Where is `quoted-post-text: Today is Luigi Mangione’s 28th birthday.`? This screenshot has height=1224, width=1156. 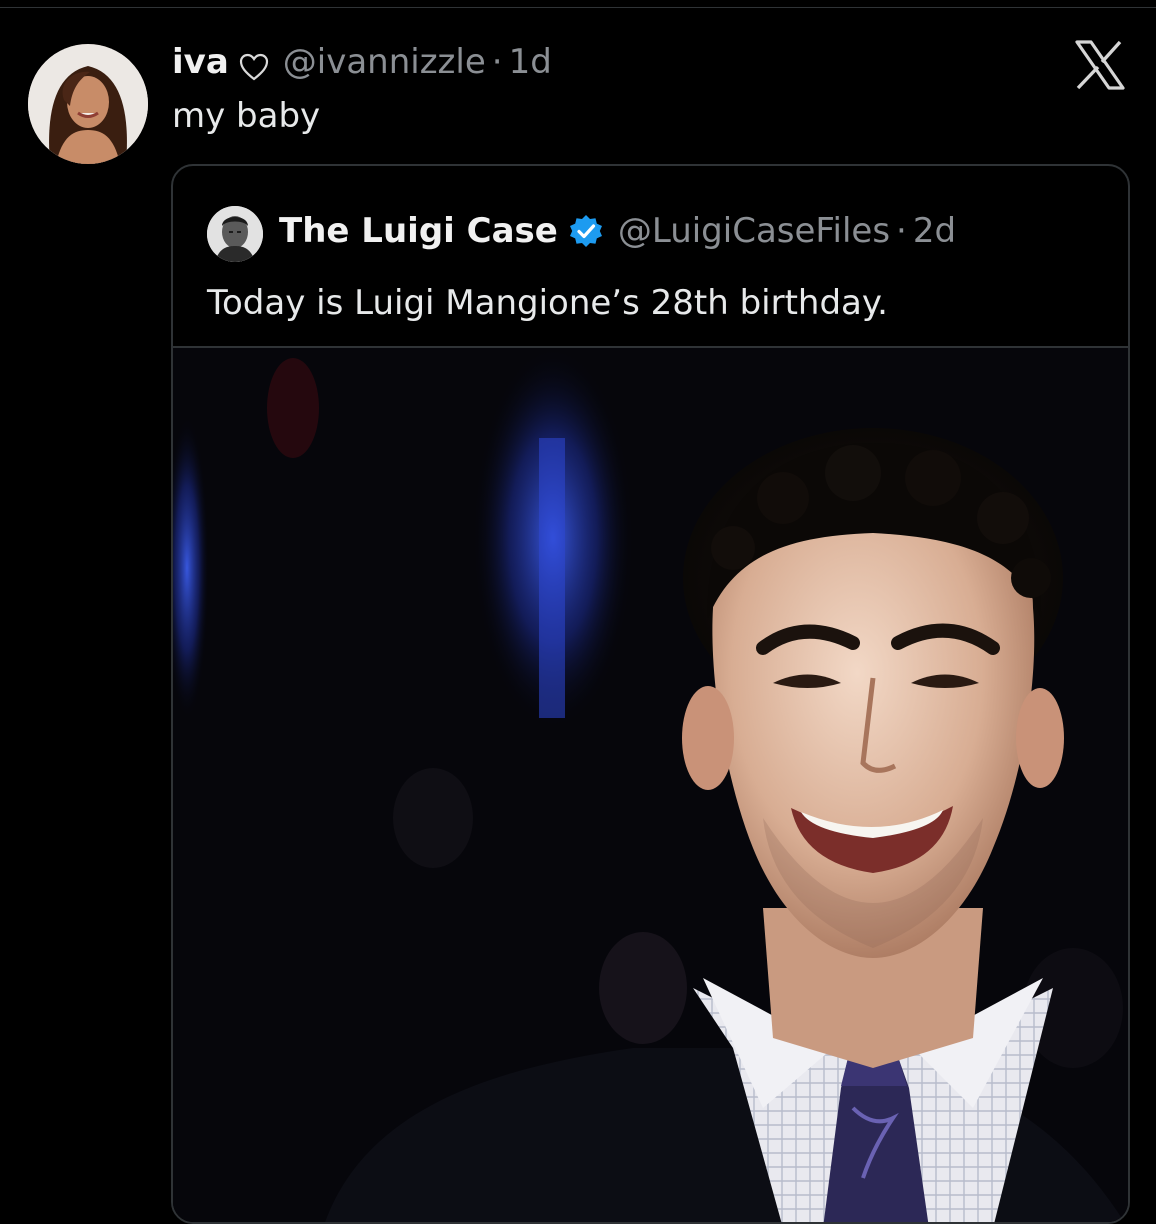
quoted-post-text: Today is Luigi Mangione’s 28th birthday. is located at coordinates (547, 303).